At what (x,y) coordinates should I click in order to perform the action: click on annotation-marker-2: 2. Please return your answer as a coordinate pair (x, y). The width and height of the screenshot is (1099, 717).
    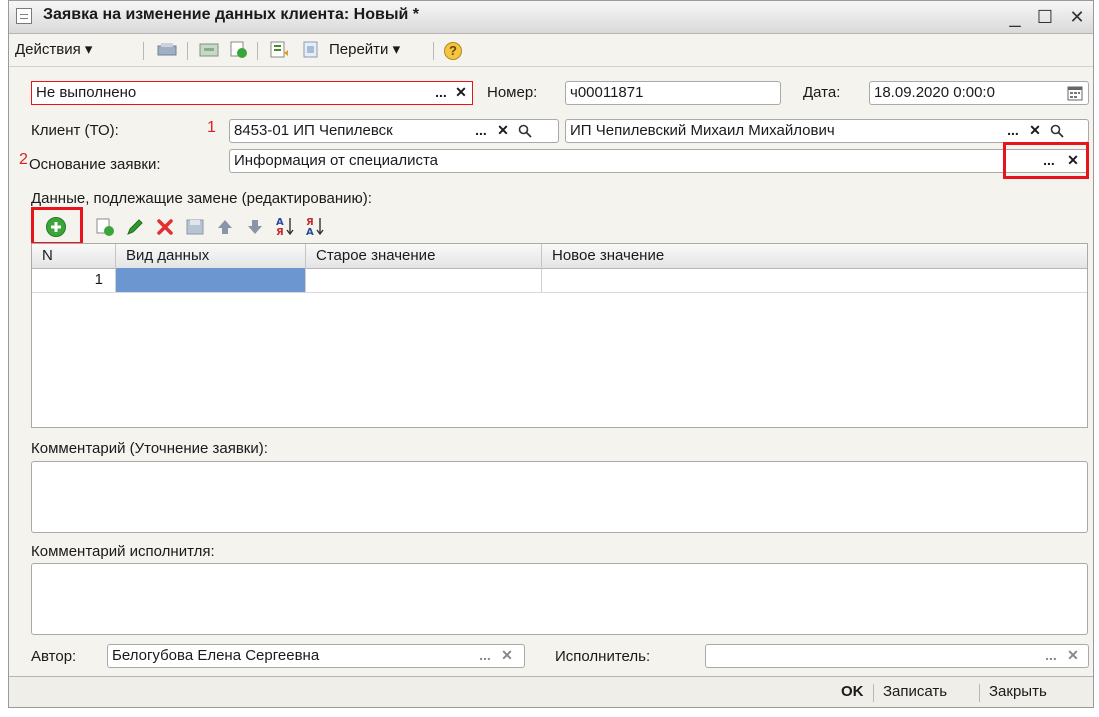
    Looking at the image, I should click on (23, 159).